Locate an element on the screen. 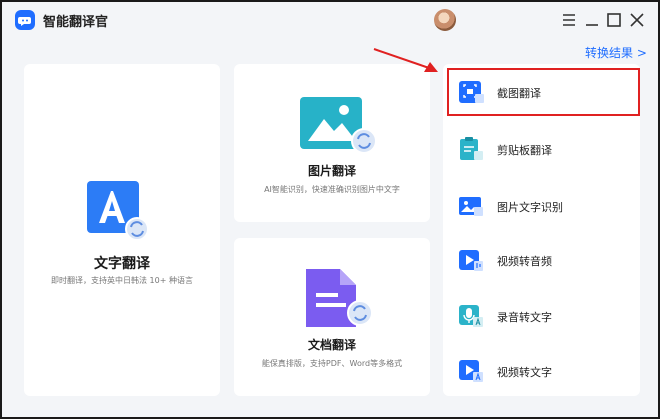 The height and width of the screenshot is (419, 660). document-translate-card: 文档翻译 能保真排版，支持PDF、Word等多格式 is located at coordinates (332, 317).